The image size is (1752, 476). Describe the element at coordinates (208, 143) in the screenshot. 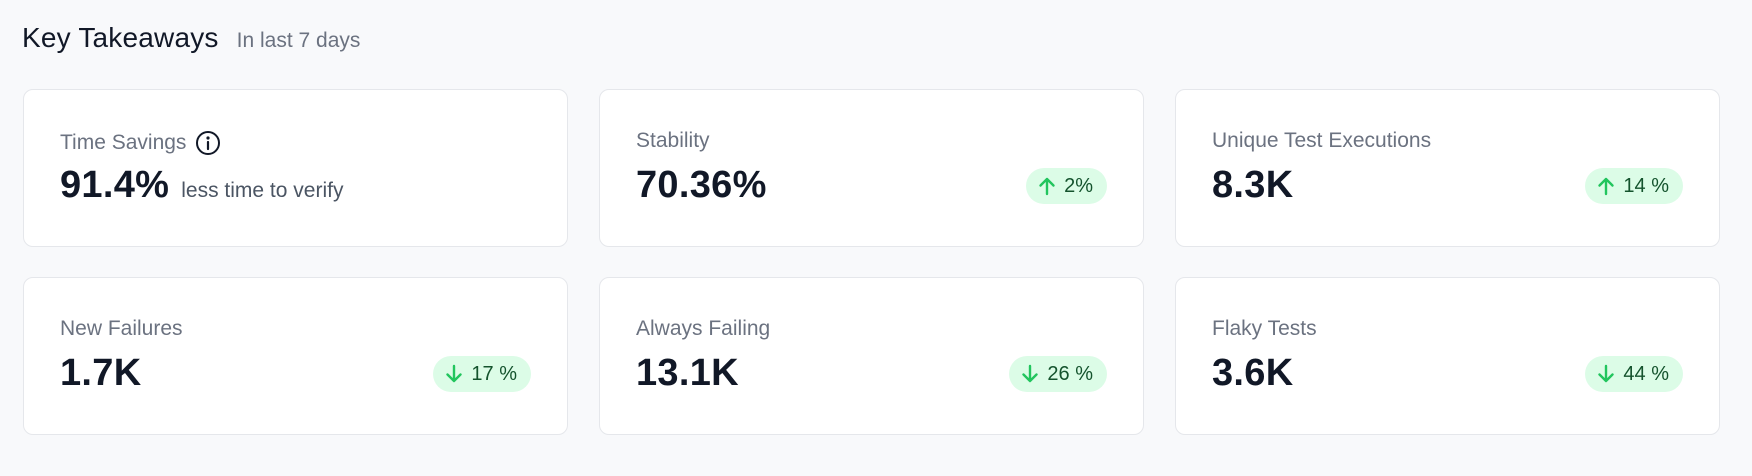

I see `info-icon` at that location.